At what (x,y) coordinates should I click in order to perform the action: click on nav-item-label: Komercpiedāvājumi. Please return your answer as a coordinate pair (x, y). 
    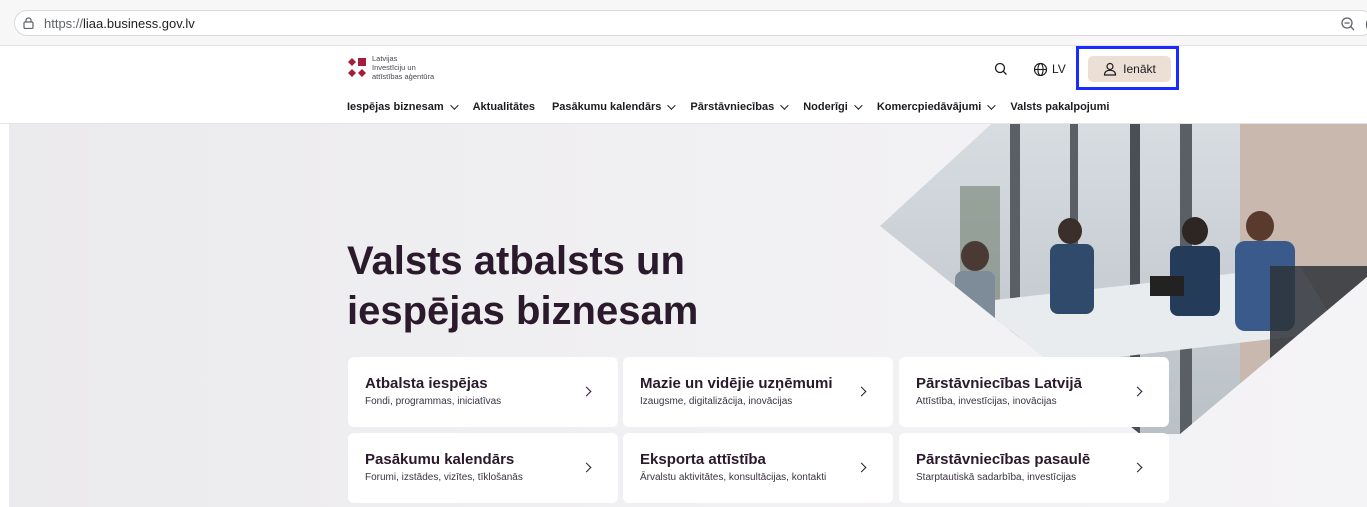
    Looking at the image, I should click on (929, 107).